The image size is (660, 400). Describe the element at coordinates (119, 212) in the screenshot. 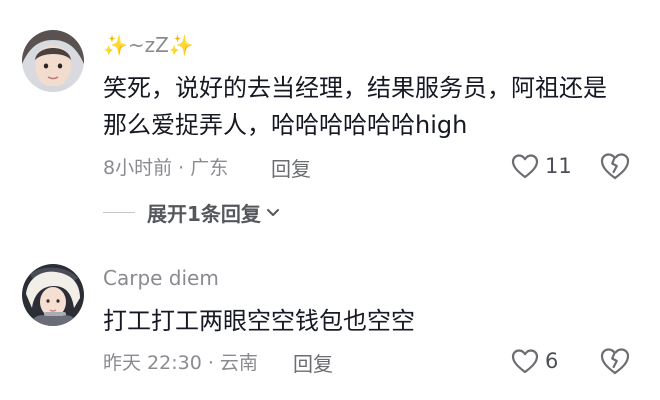

I see `divider` at that location.